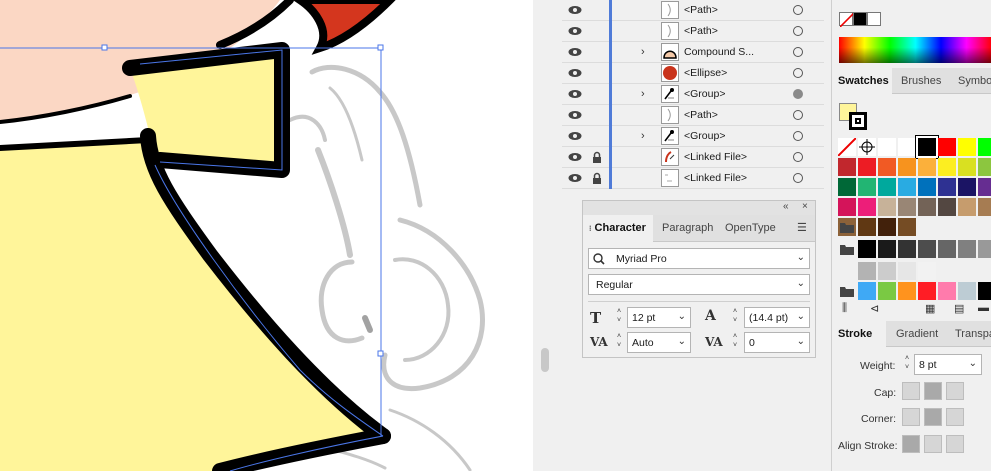 The width and height of the screenshot is (991, 471). I want to click on align-inside-button, so click(933, 444).